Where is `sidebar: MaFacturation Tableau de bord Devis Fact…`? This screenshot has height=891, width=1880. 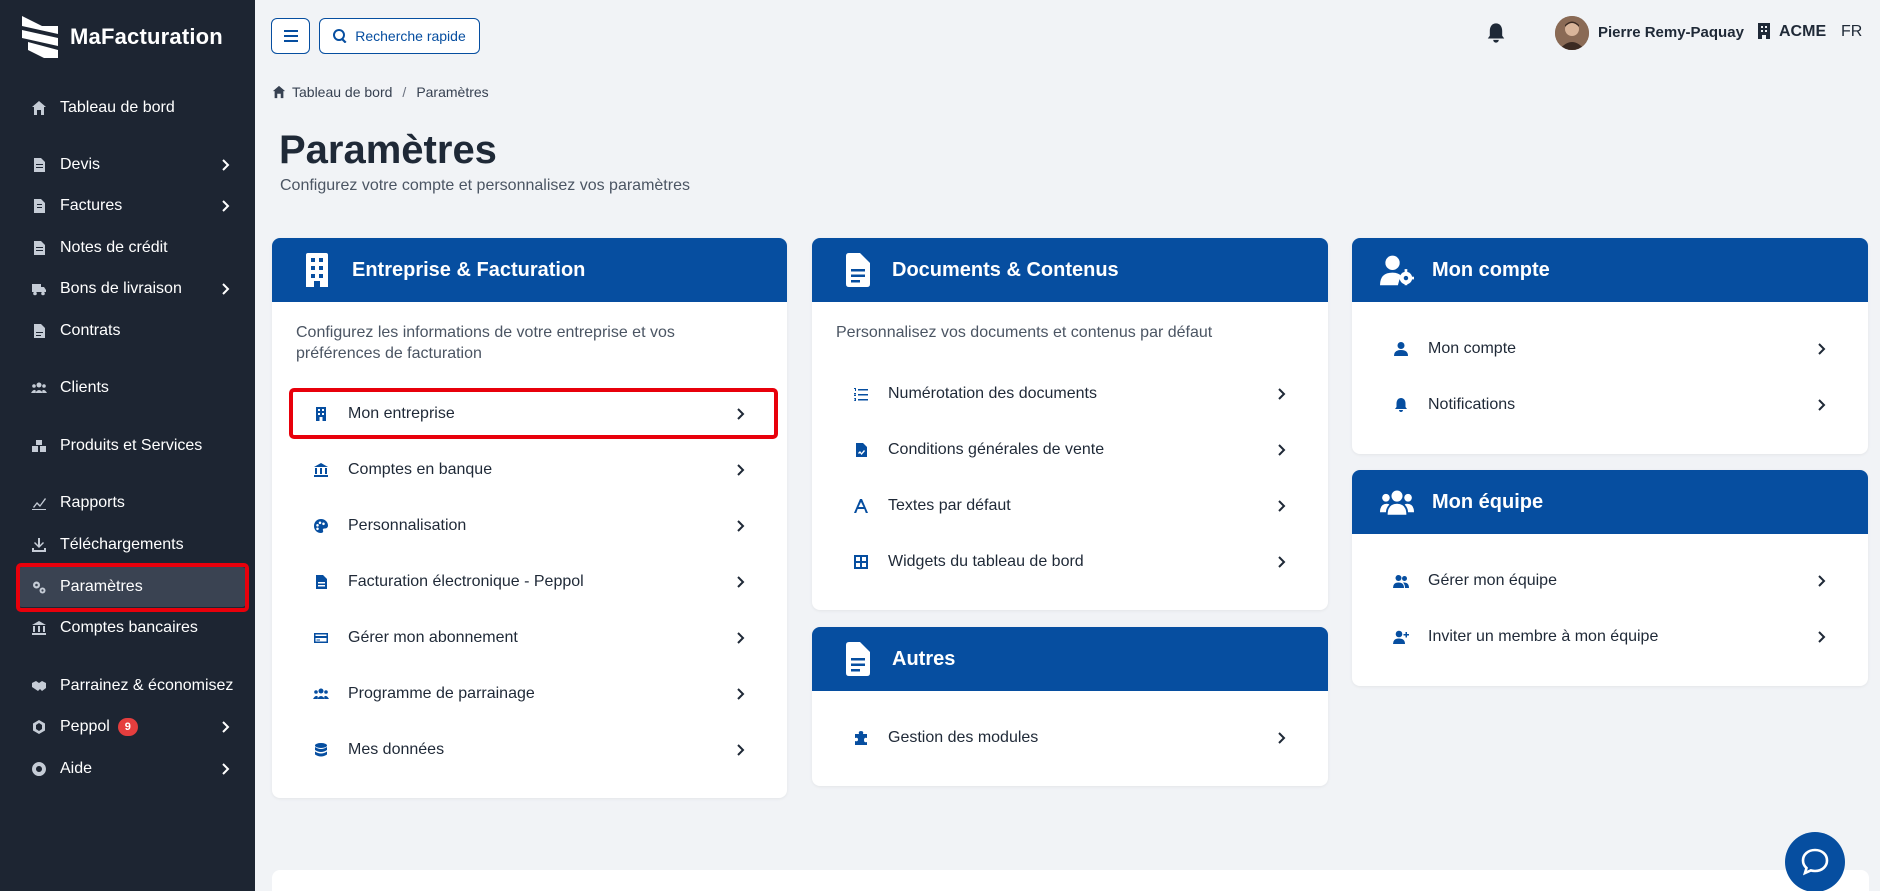
sidebar: MaFacturation Tableau de bord Devis Fact… is located at coordinates (127, 445).